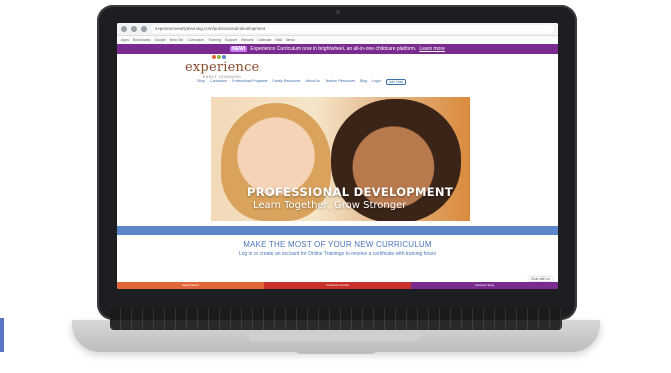  Describe the element at coordinates (201, 82) in the screenshot. I see `menu-item: Shop` at that location.